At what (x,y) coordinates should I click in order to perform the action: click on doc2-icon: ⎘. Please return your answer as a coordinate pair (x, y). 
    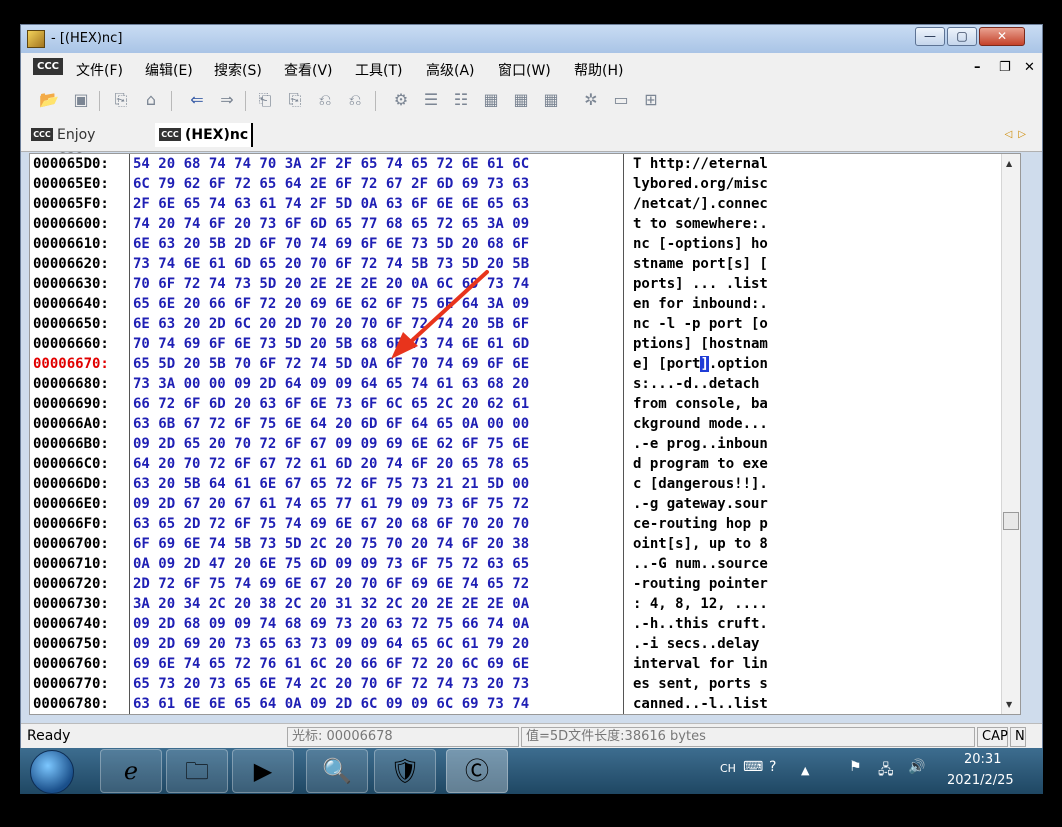
    Looking at the image, I should click on (295, 100).